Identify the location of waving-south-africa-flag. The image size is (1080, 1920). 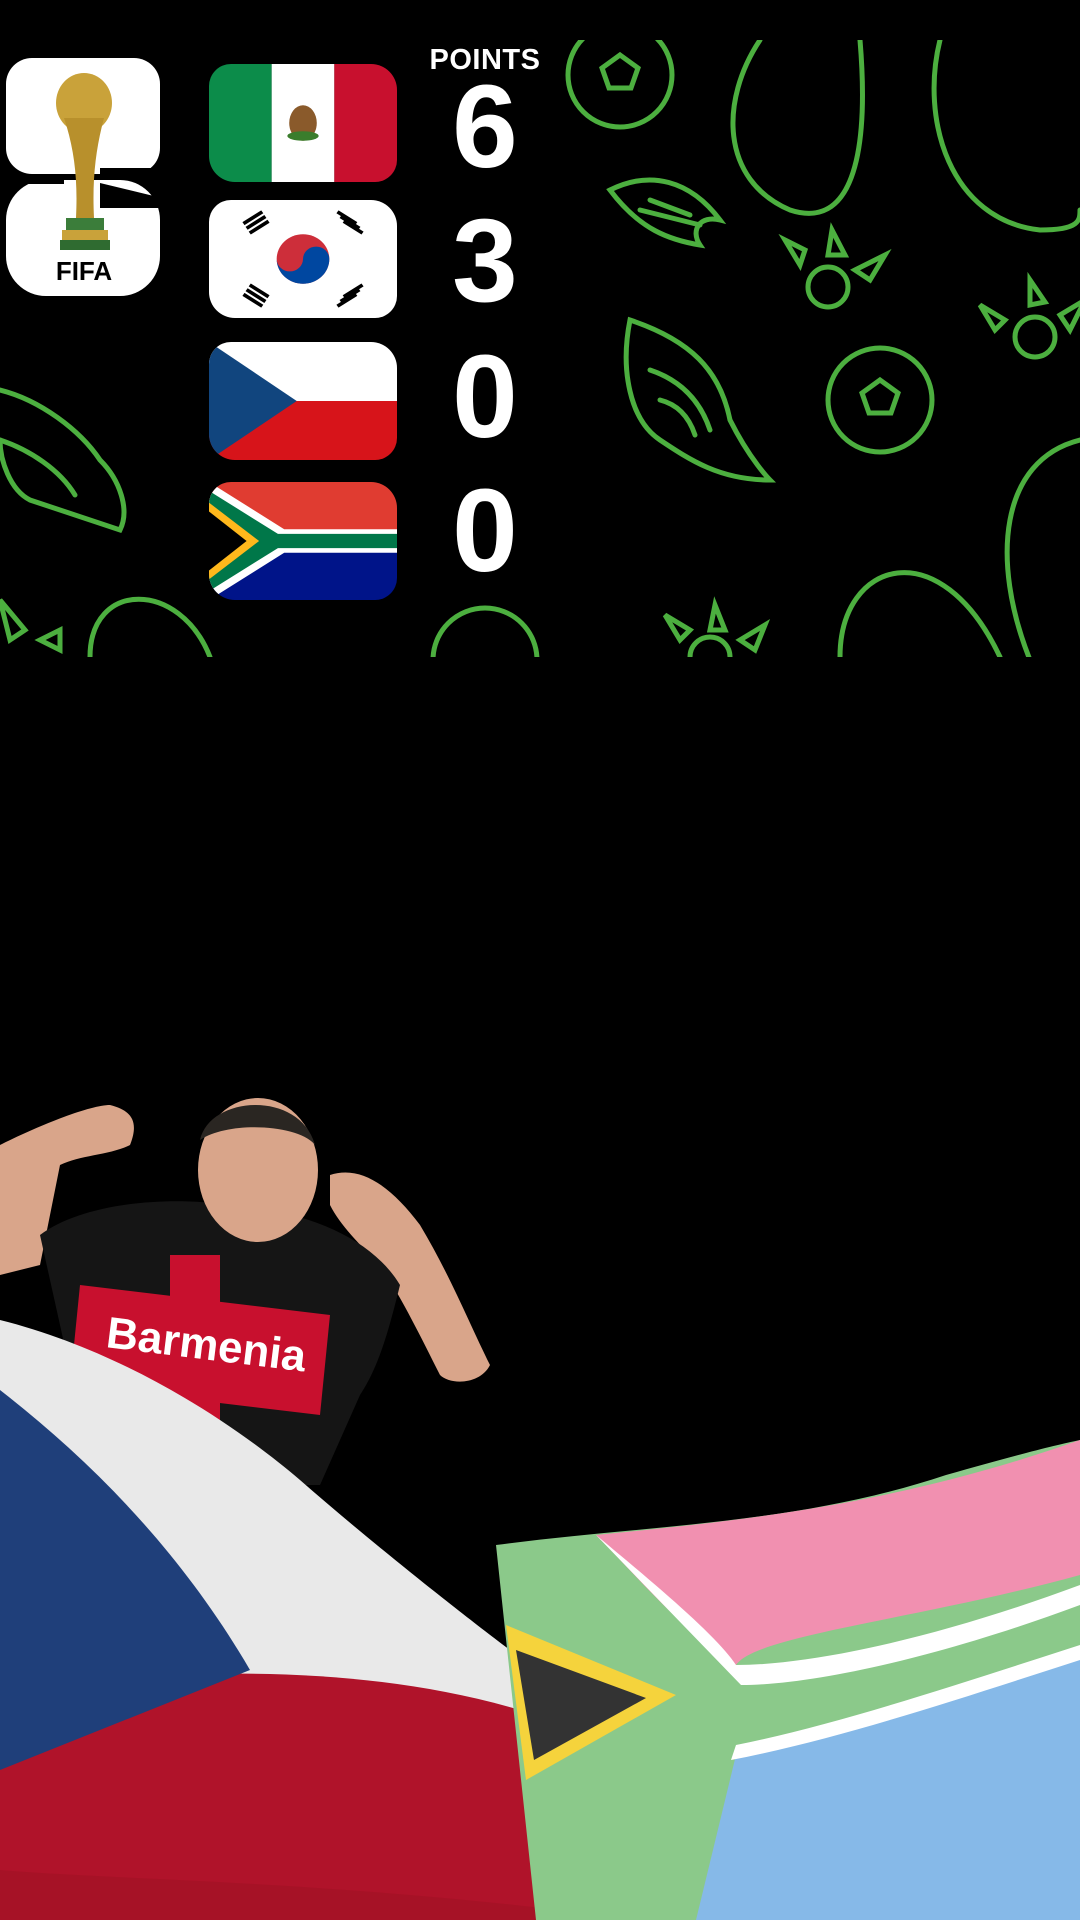
(788, 1680).